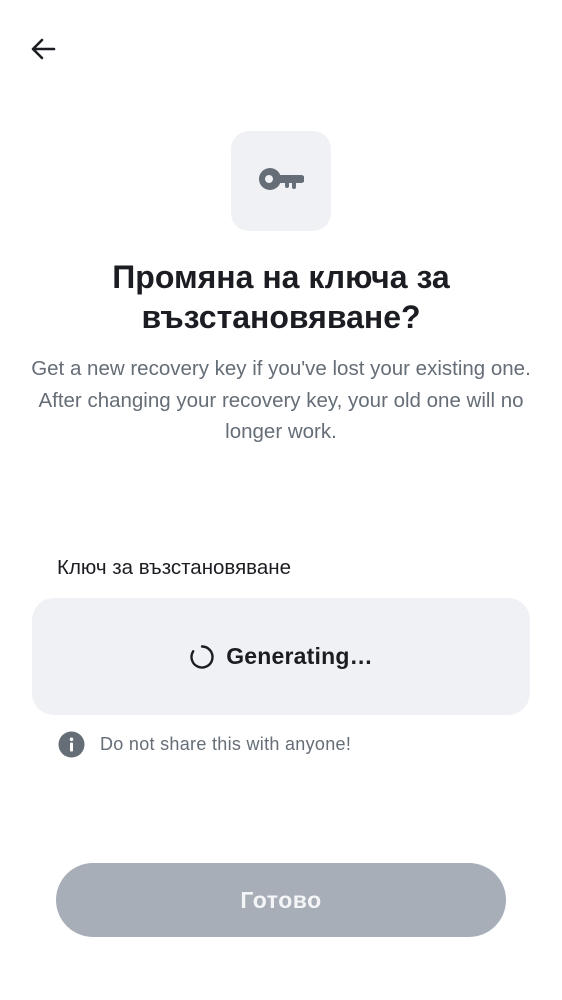  What do you see at coordinates (281, 900) in the screenshot?
I see `done-button: Готово` at bounding box center [281, 900].